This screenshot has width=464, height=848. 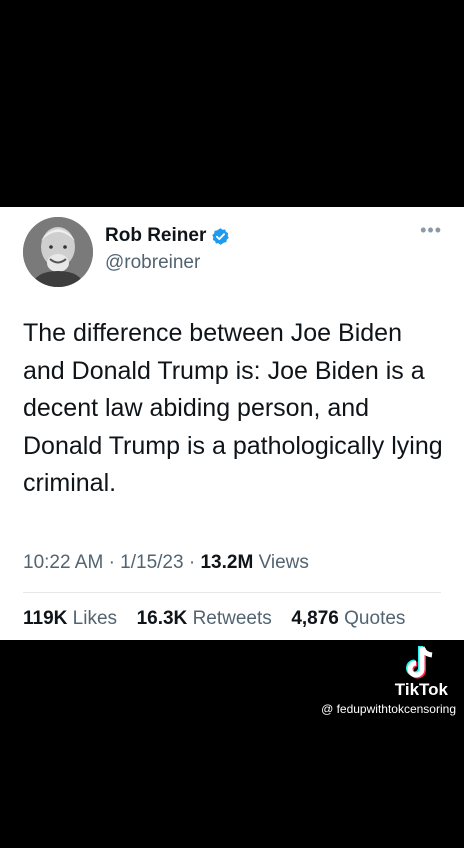 I want to click on tweet-time: 10:22 AM, so click(x=63, y=562).